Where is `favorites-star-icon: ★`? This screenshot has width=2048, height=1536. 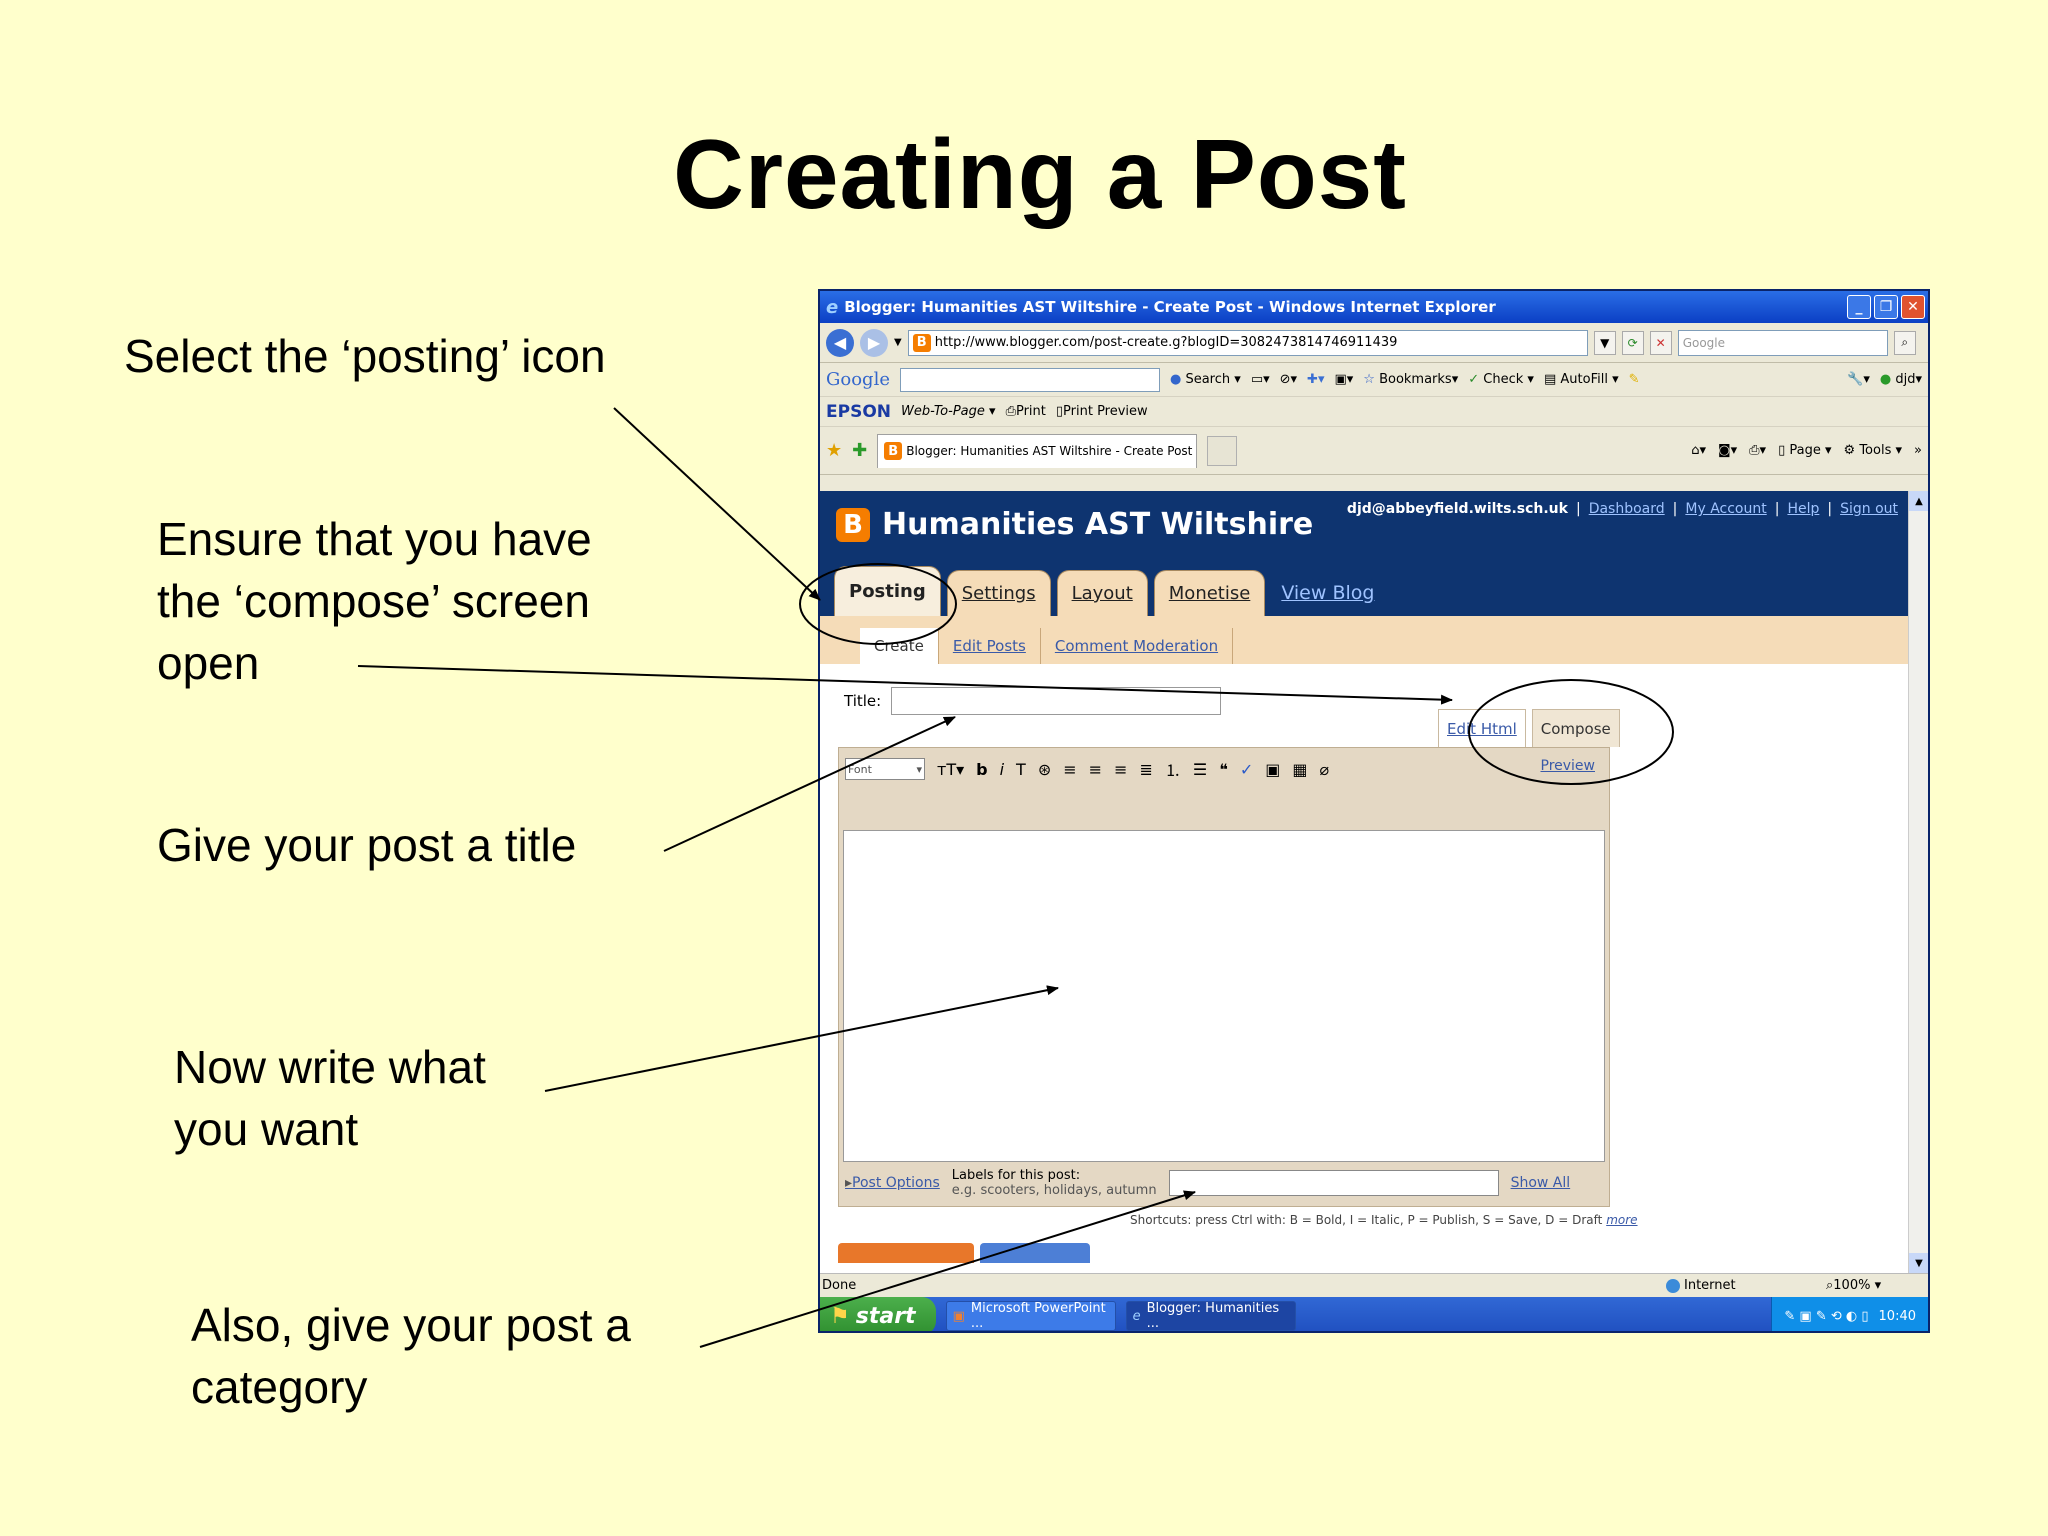
favorites-star-icon: ★ is located at coordinates (834, 450).